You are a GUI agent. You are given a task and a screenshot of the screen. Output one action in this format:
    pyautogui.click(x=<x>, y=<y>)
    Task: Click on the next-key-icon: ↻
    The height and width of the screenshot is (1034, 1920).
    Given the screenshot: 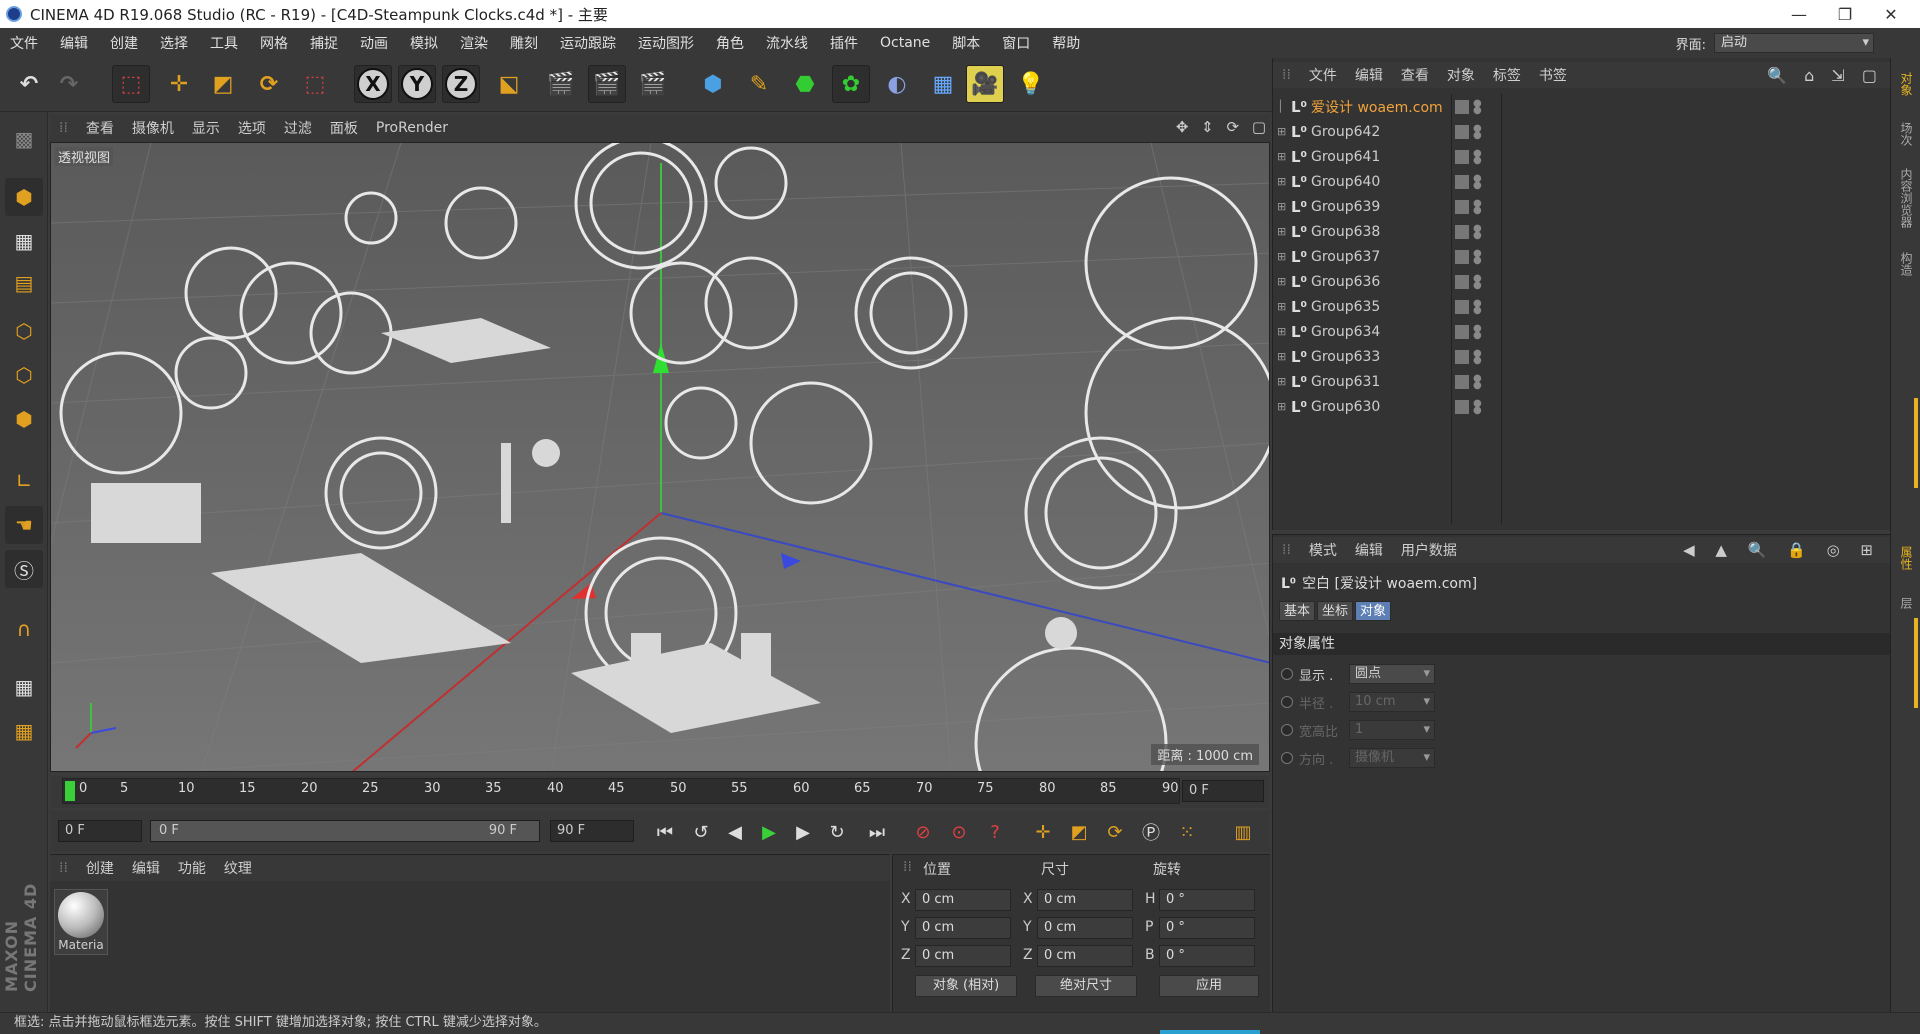 What is the action you would take?
    pyautogui.click(x=837, y=832)
    